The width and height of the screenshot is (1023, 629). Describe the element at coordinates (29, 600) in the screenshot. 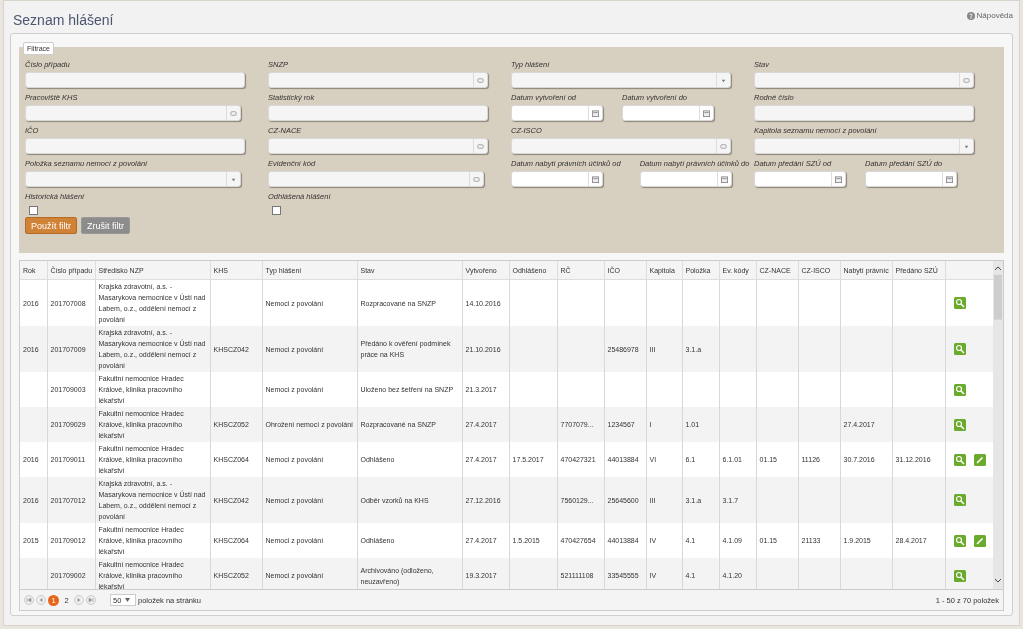

I see `first-page-button` at that location.